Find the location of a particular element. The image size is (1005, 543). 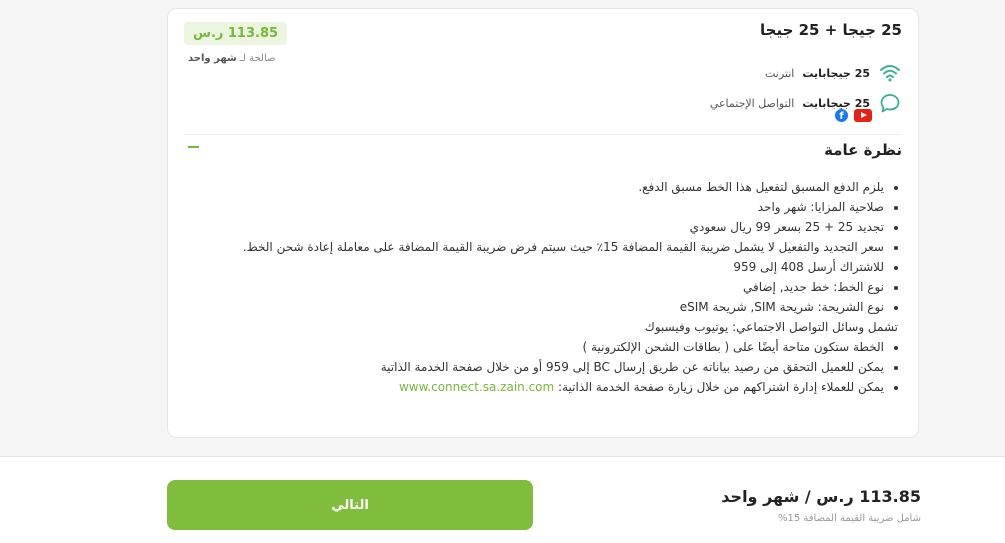

vat-note: شامل ضريبة القيمة المضافة 15% is located at coordinates (849, 518).